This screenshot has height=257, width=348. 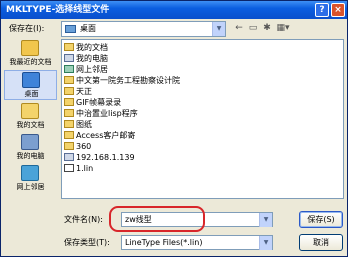 What do you see at coordinates (27, 28) in the screenshot?
I see `lookin-label: 保存在(I):` at bounding box center [27, 28].